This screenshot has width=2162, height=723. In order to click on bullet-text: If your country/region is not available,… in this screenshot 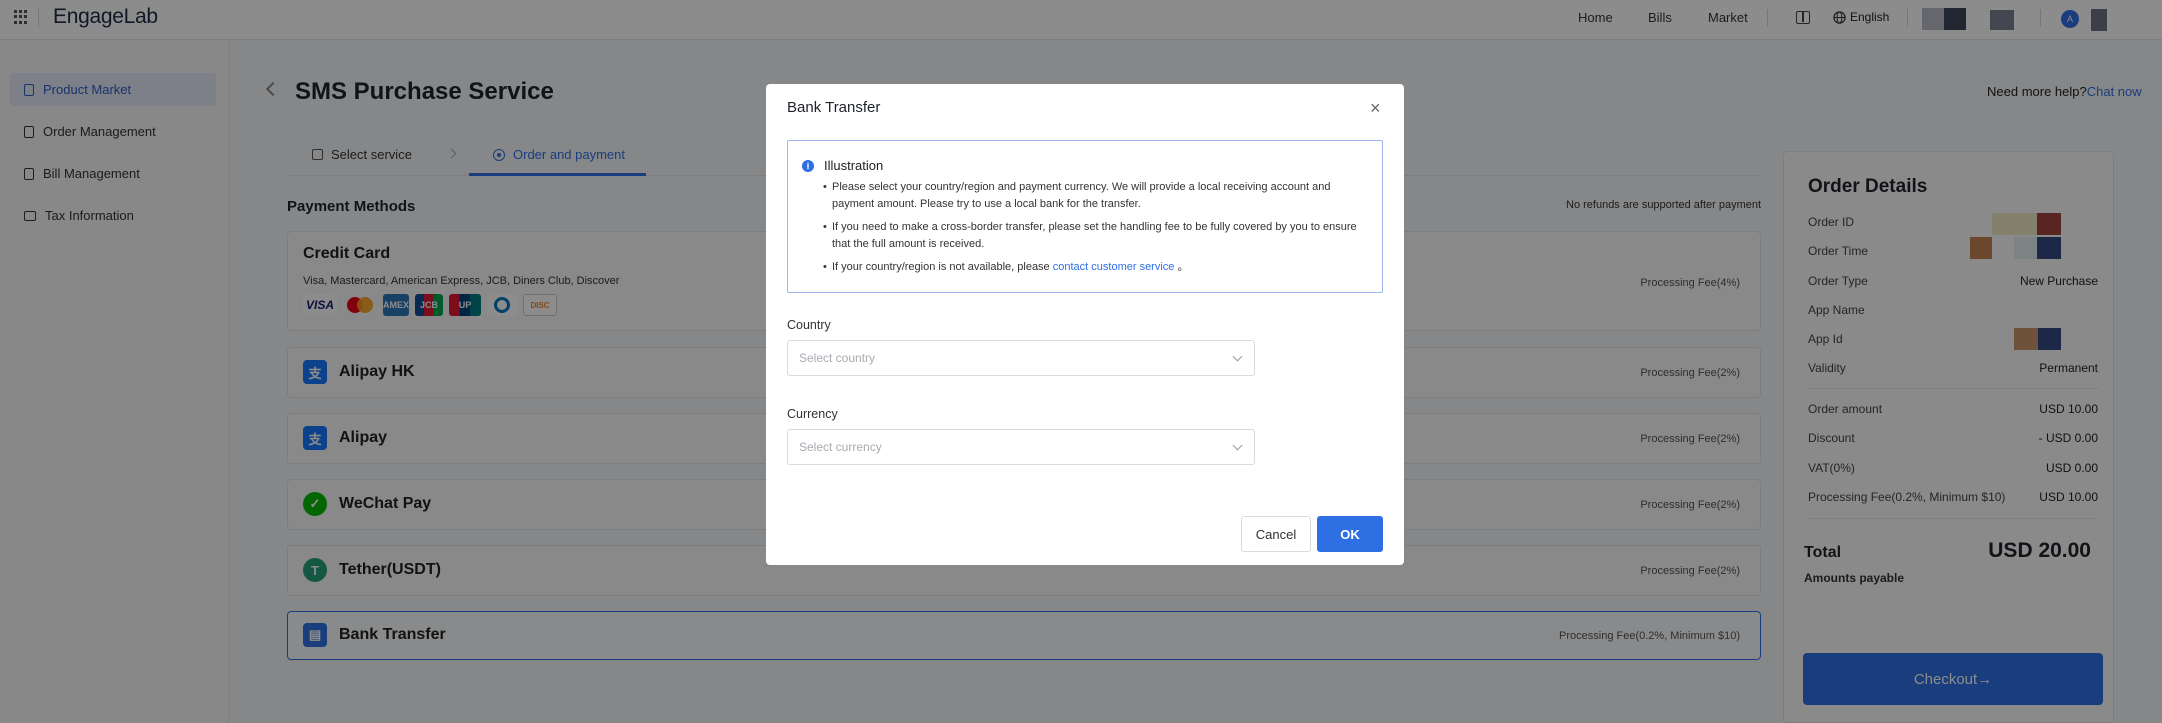, I will do `click(942, 267)`.